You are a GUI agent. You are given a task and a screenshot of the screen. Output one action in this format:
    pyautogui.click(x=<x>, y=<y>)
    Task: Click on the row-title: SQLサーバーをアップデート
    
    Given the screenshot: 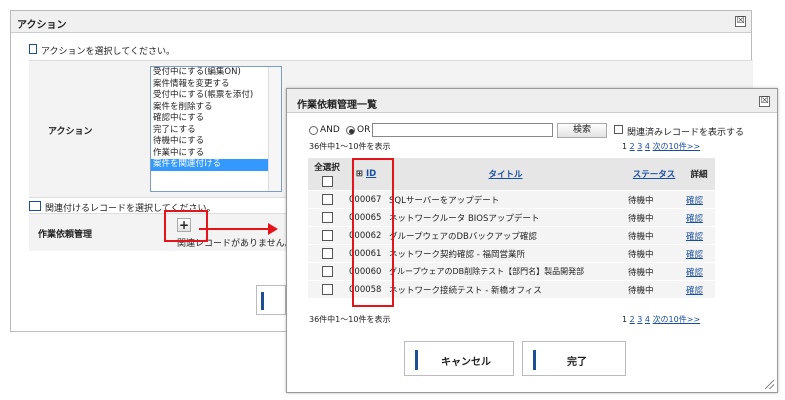 What is the action you would take?
    pyautogui.click(x=505, y=199)
    